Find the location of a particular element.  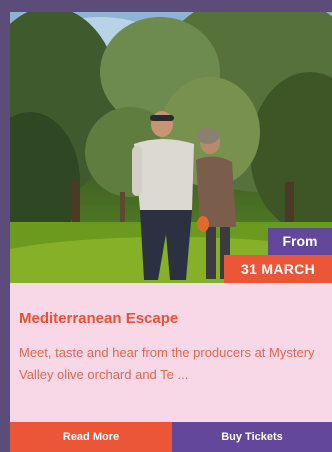

event-title: Mediterranean Escape is located at coordinates (169, 319).